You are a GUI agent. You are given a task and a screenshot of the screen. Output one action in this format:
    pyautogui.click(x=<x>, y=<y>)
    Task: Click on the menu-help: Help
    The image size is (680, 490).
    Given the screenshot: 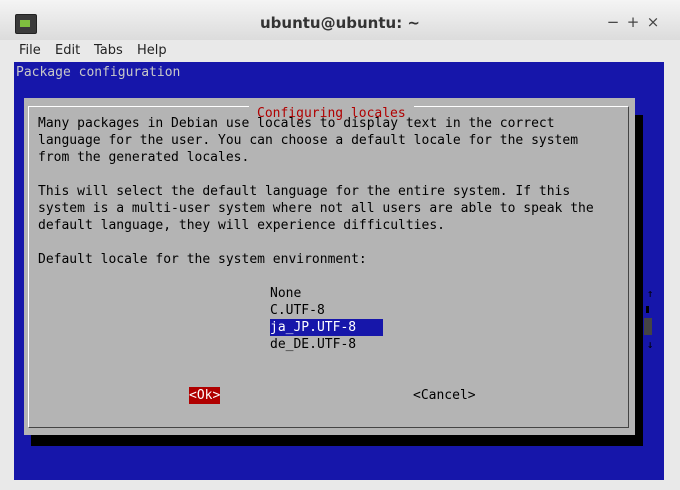 What is the action you would take?
    pyautogui.click(x=152, y=50)
    